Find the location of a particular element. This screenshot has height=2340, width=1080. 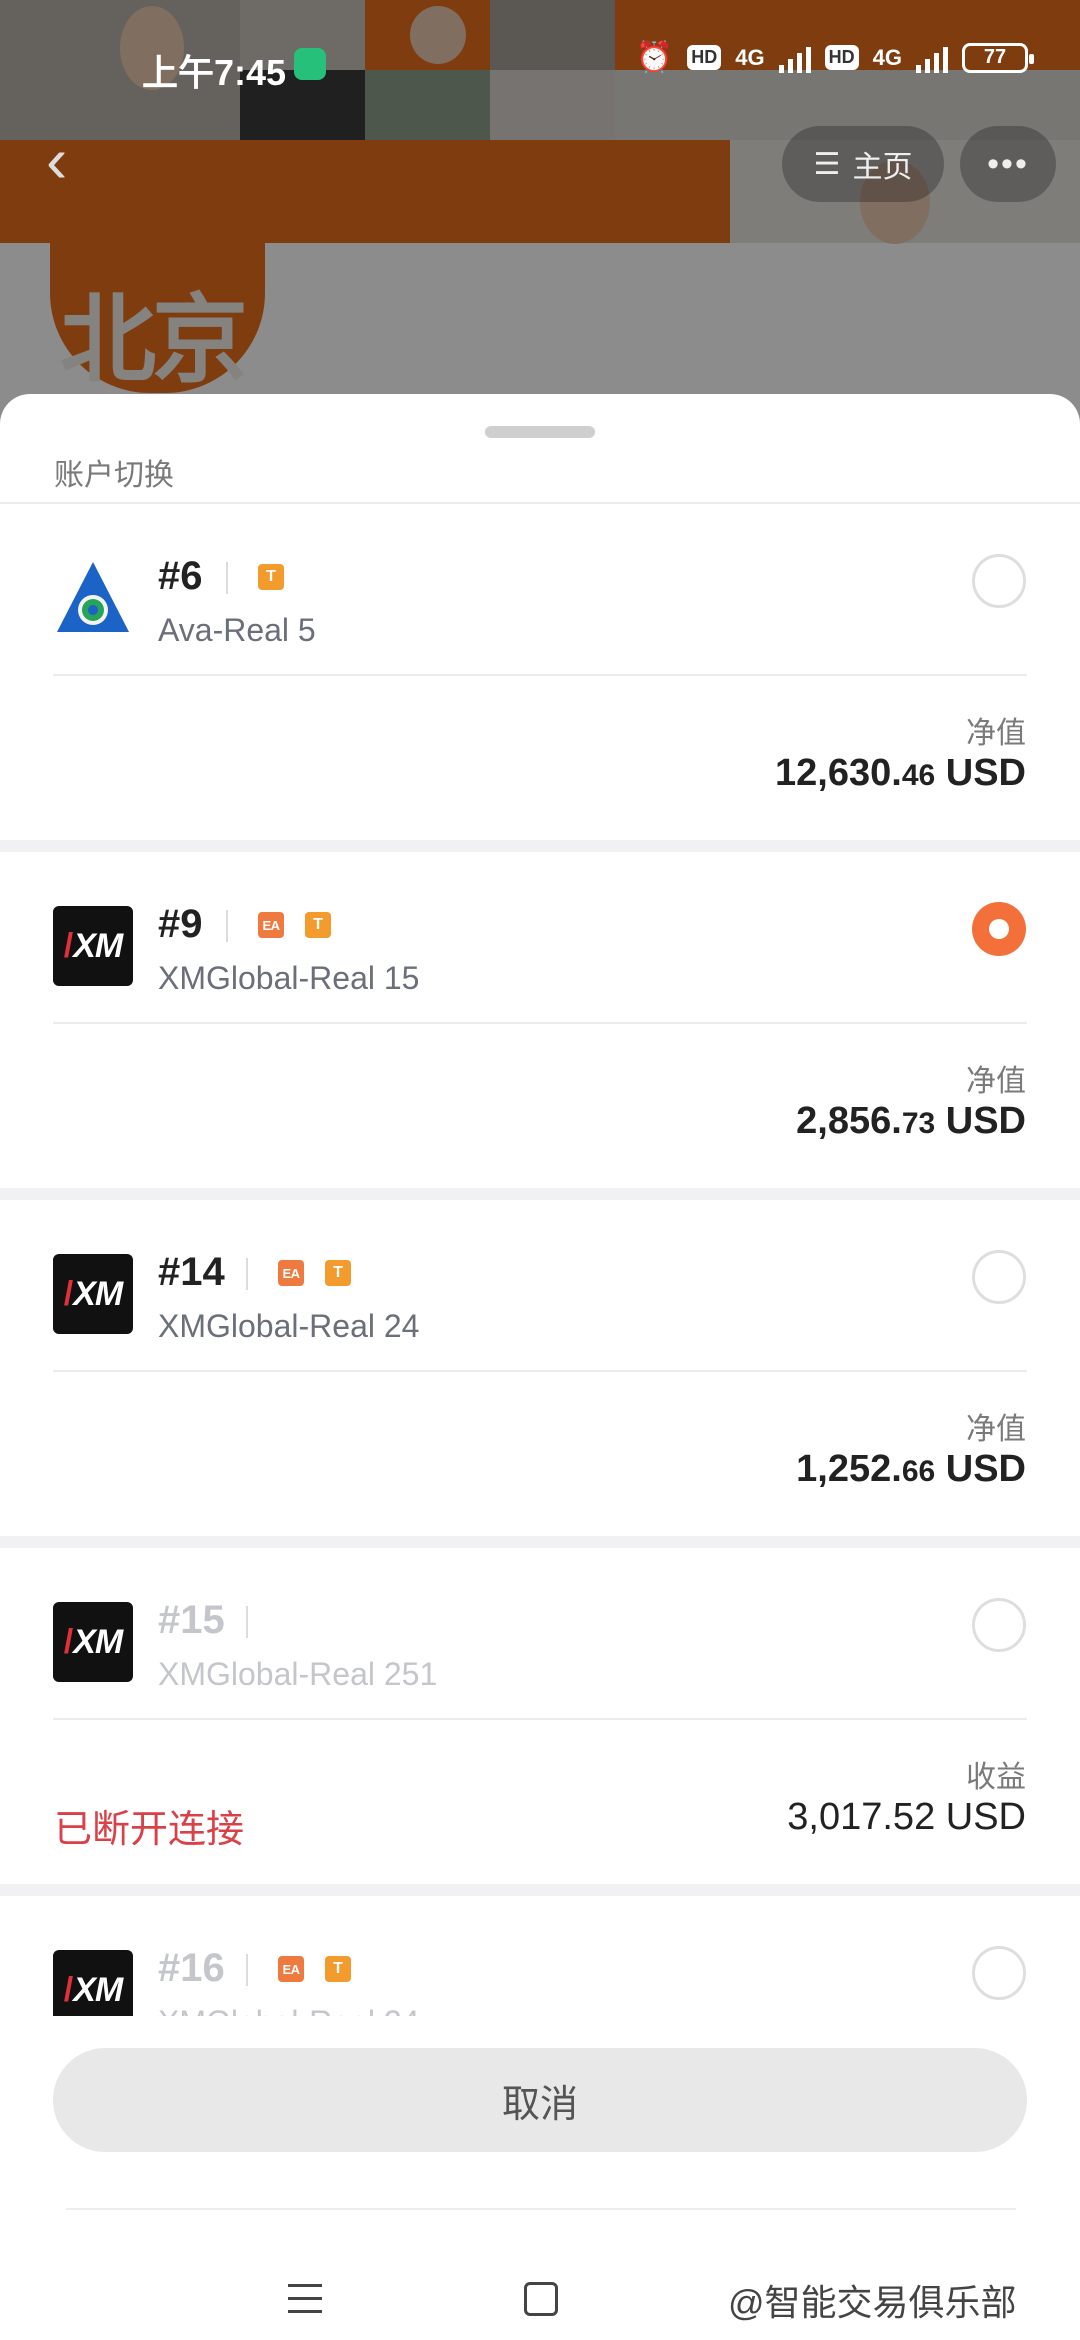

account-number: #14 is located at coordinates (191, 1272).